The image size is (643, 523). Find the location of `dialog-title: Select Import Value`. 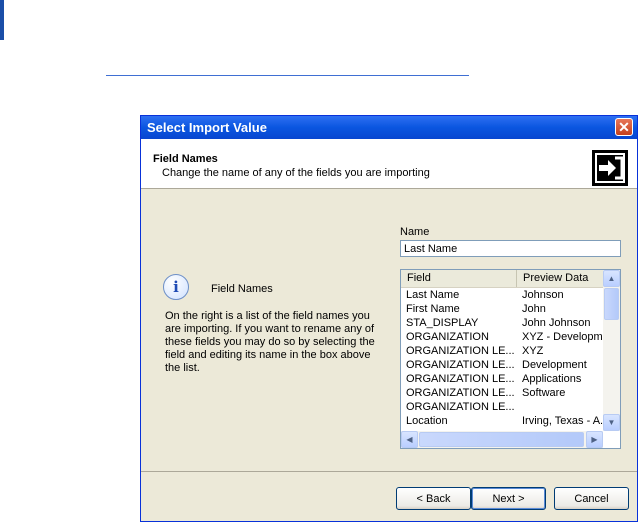

dialog-title: Select Import Value is located at coordinates (207, 127).